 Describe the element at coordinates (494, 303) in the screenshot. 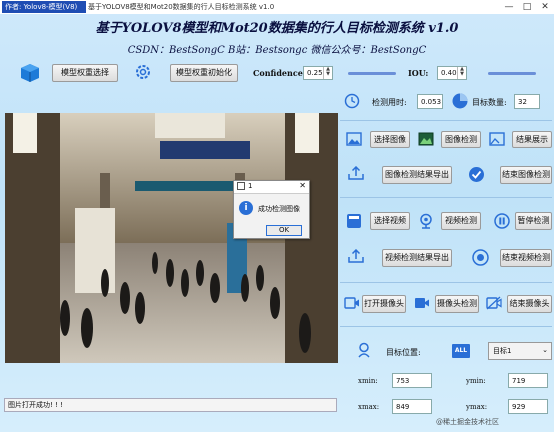

I see `camera-off-icon` at that location.